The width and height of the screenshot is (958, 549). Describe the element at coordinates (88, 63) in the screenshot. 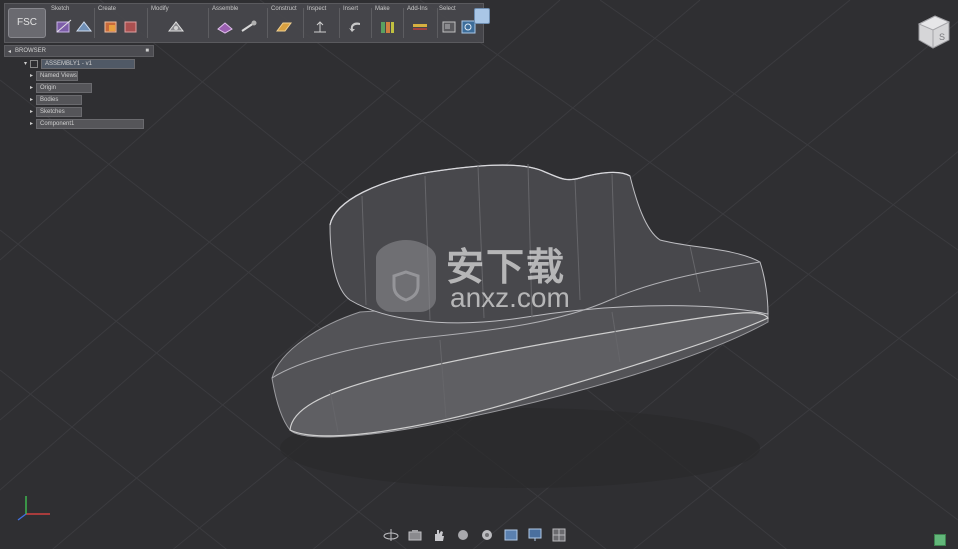

I see `root-component-label: ASSEMBLY1 - v1` at that location.